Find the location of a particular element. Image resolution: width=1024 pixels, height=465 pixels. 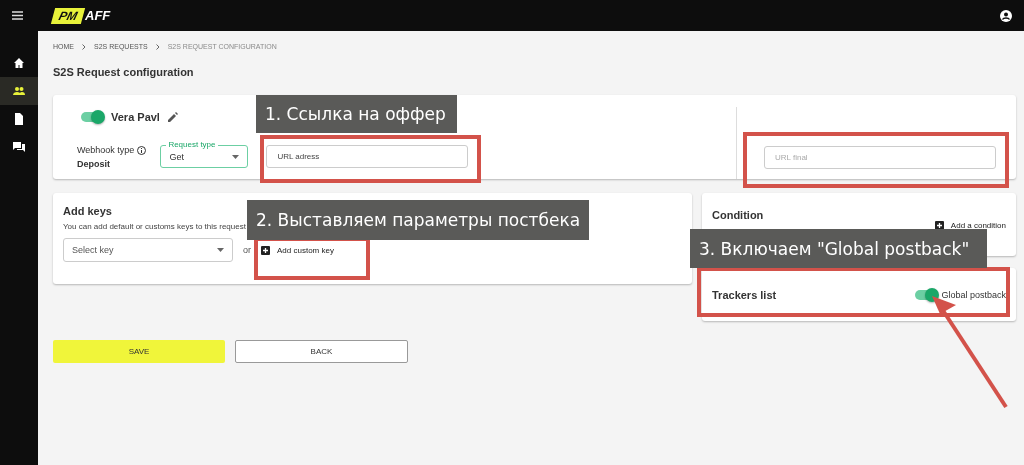

select-key-dropdown: Select key is located at coordinates (148, 250).